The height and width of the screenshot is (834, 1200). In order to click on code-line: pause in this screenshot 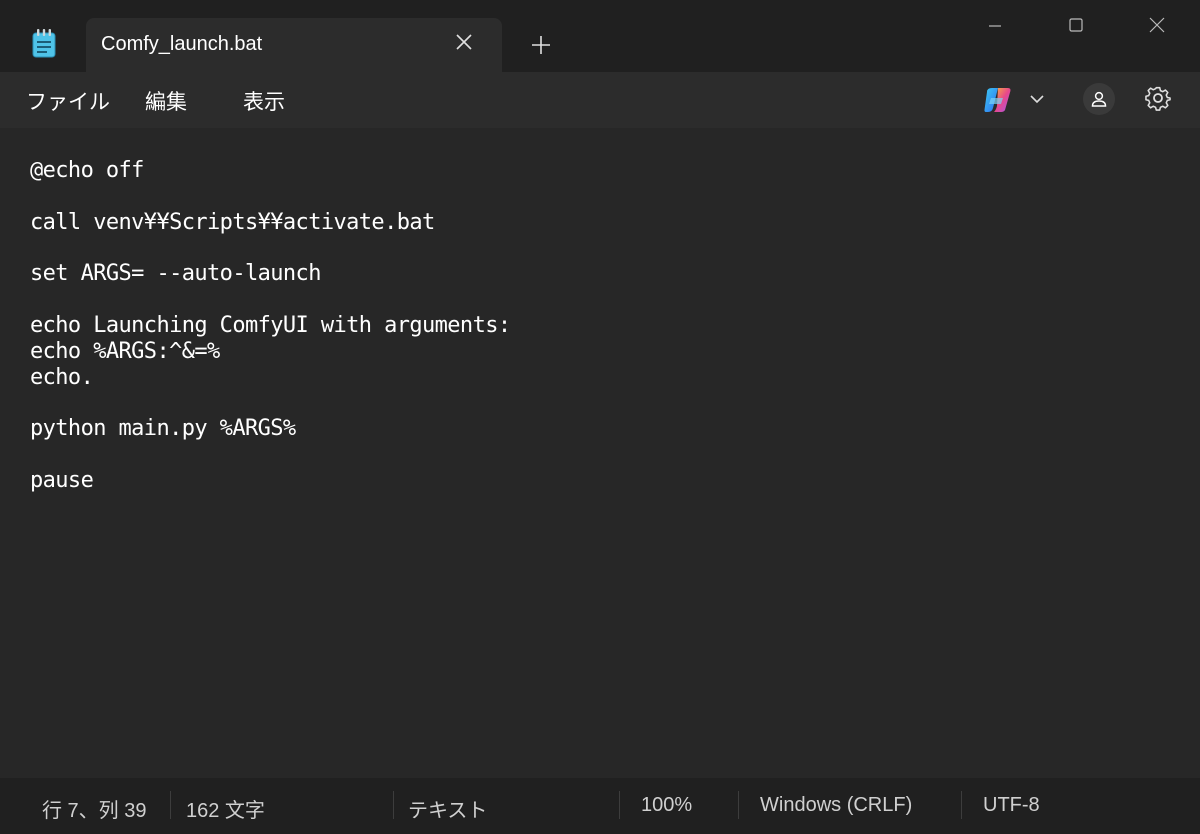, I will do `click(62, 480)`.